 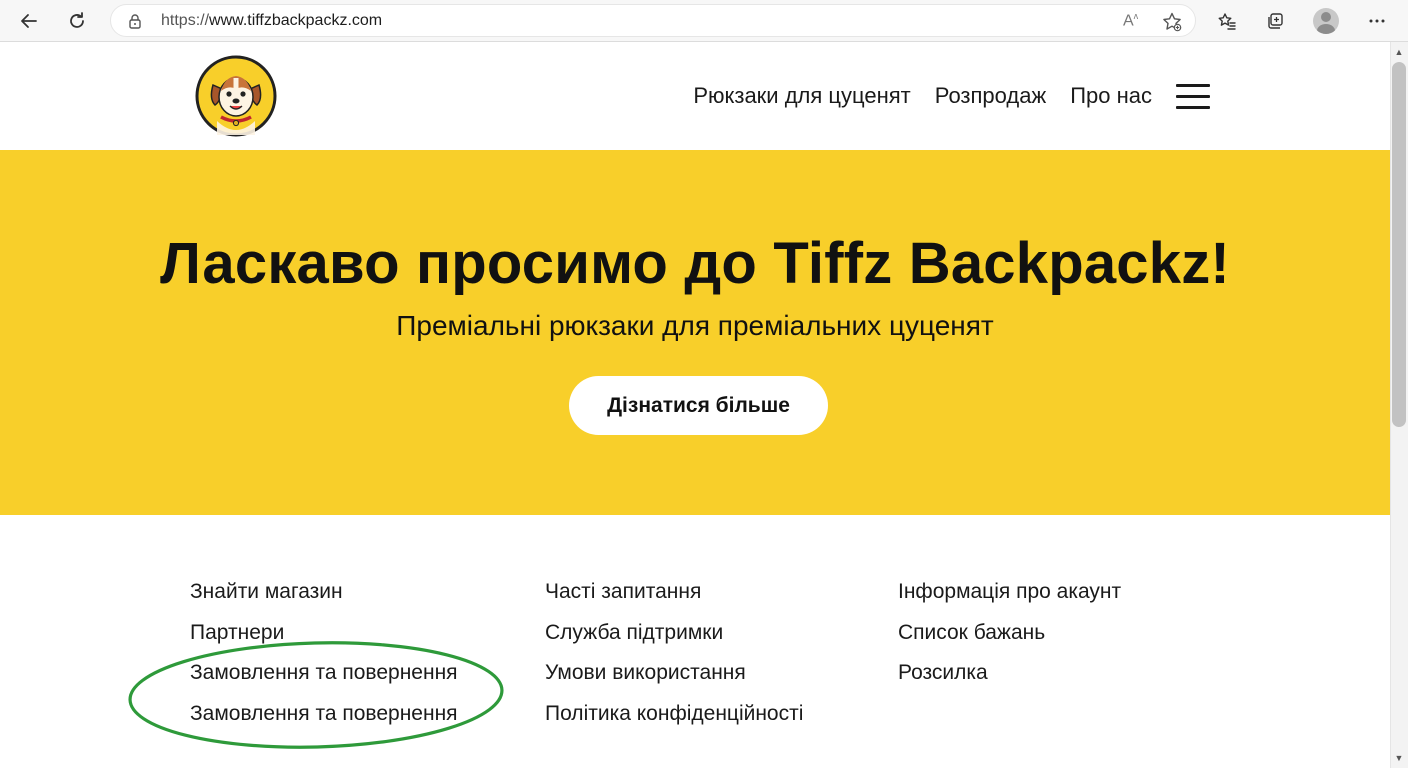 I want to click on dog-logo, so click(x=236, y=96).